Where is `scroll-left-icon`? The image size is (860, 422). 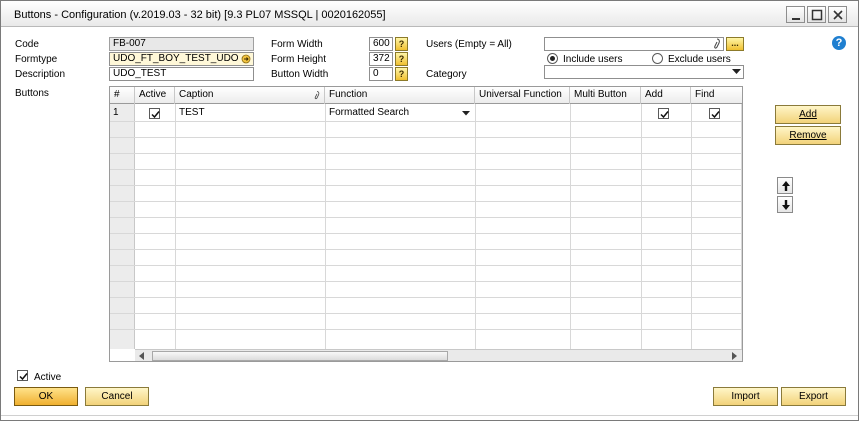 scroll-left-icon is located at coordinates (142, 356).